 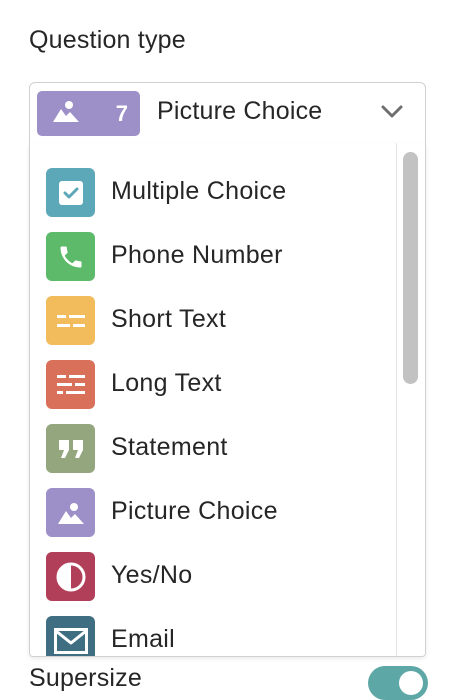 What do you see at coordinates (166, 383) in the screenshot?
I see `option-label: Long Text` at bounding box center [166, 383].